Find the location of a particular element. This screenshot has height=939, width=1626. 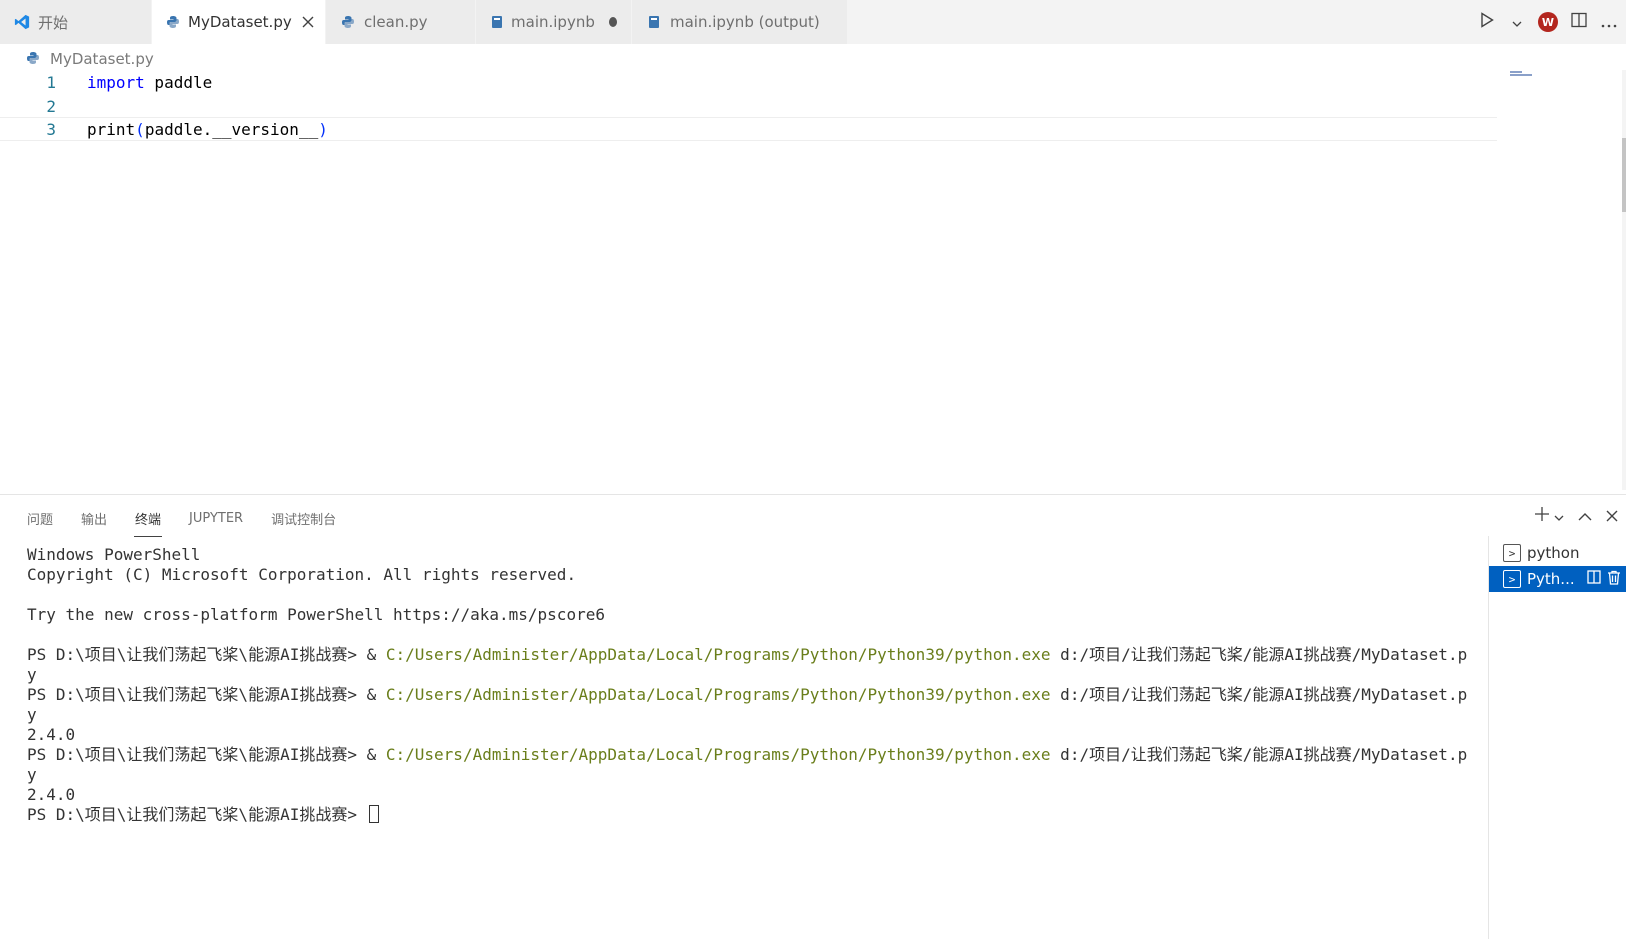

account-badge-button: W is located at coordinates (1548, 22).